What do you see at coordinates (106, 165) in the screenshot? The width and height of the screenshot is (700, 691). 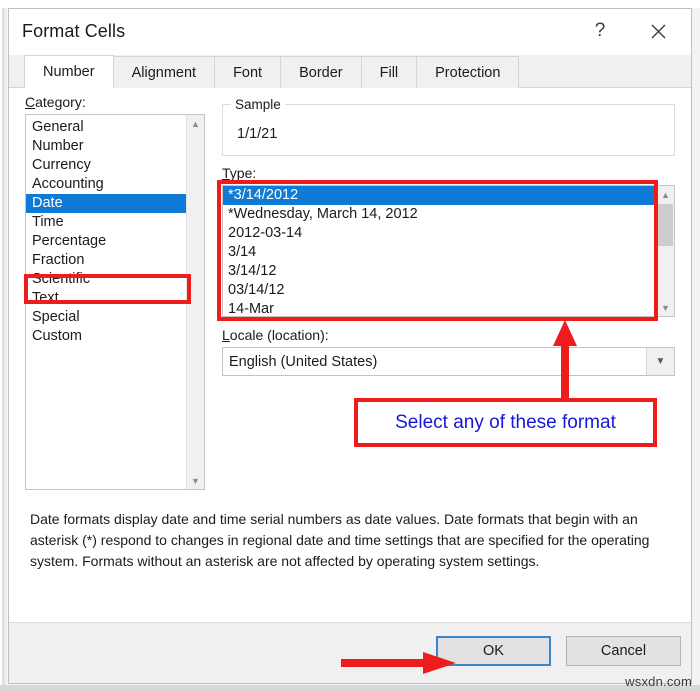 I see `category-item: Currency` at bounding box center [106, 165].